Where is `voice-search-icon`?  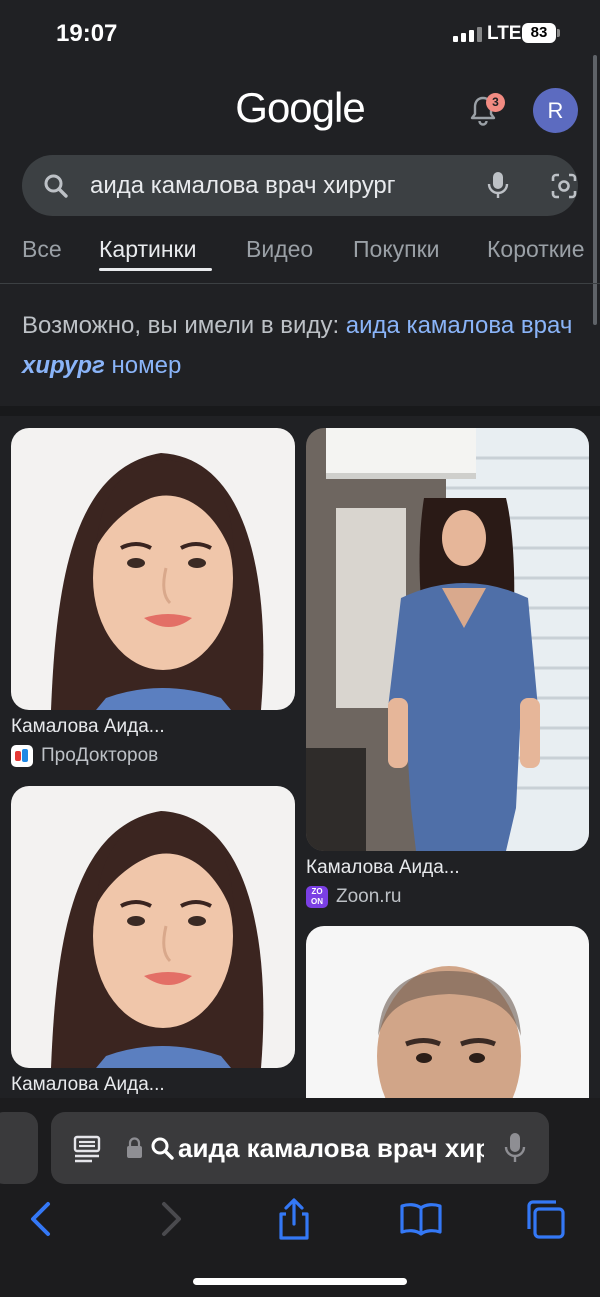 voice-search-icon is located at coordinates (498, 185).